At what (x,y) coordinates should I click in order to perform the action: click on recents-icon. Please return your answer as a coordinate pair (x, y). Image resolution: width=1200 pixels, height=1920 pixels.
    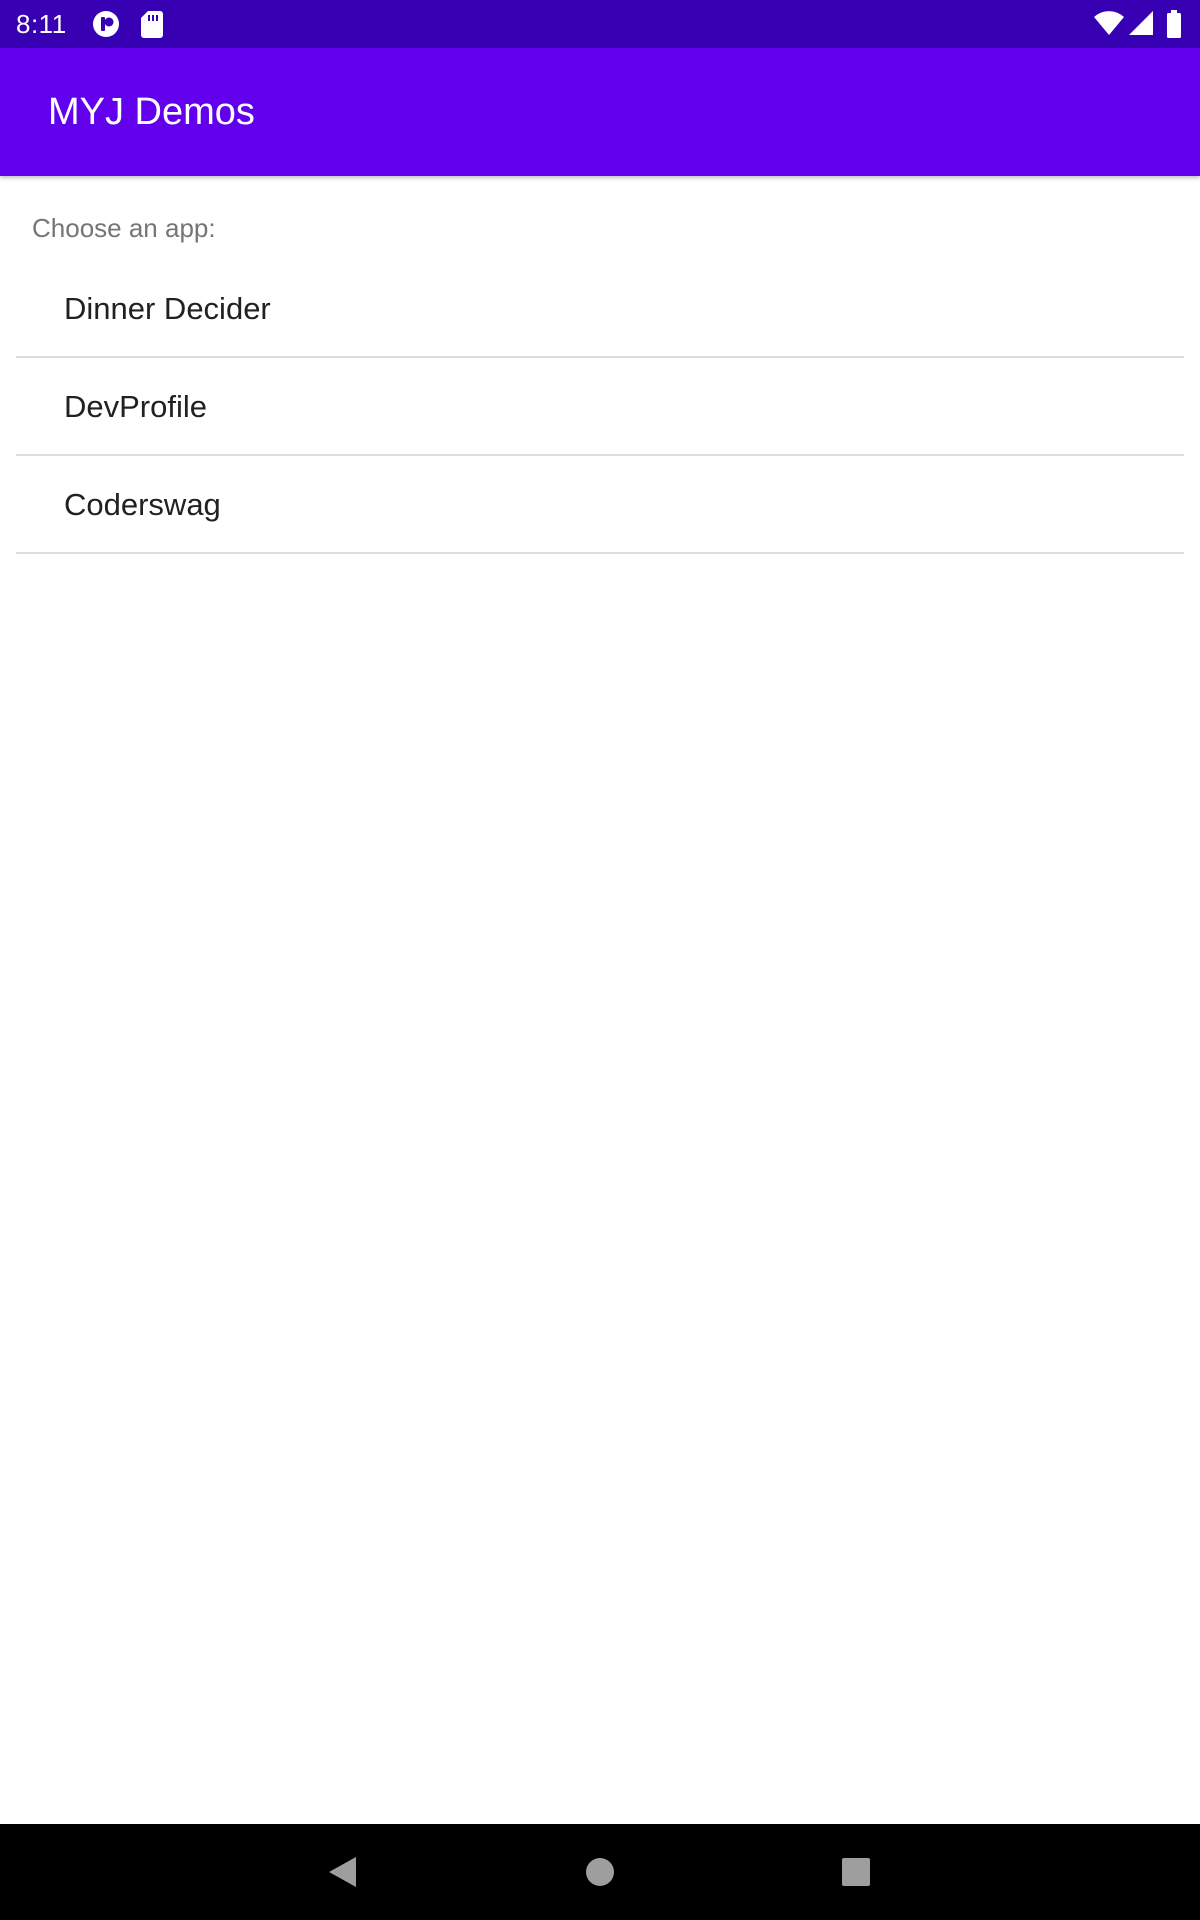
    Looking at the image, I should click on (856, 1872).